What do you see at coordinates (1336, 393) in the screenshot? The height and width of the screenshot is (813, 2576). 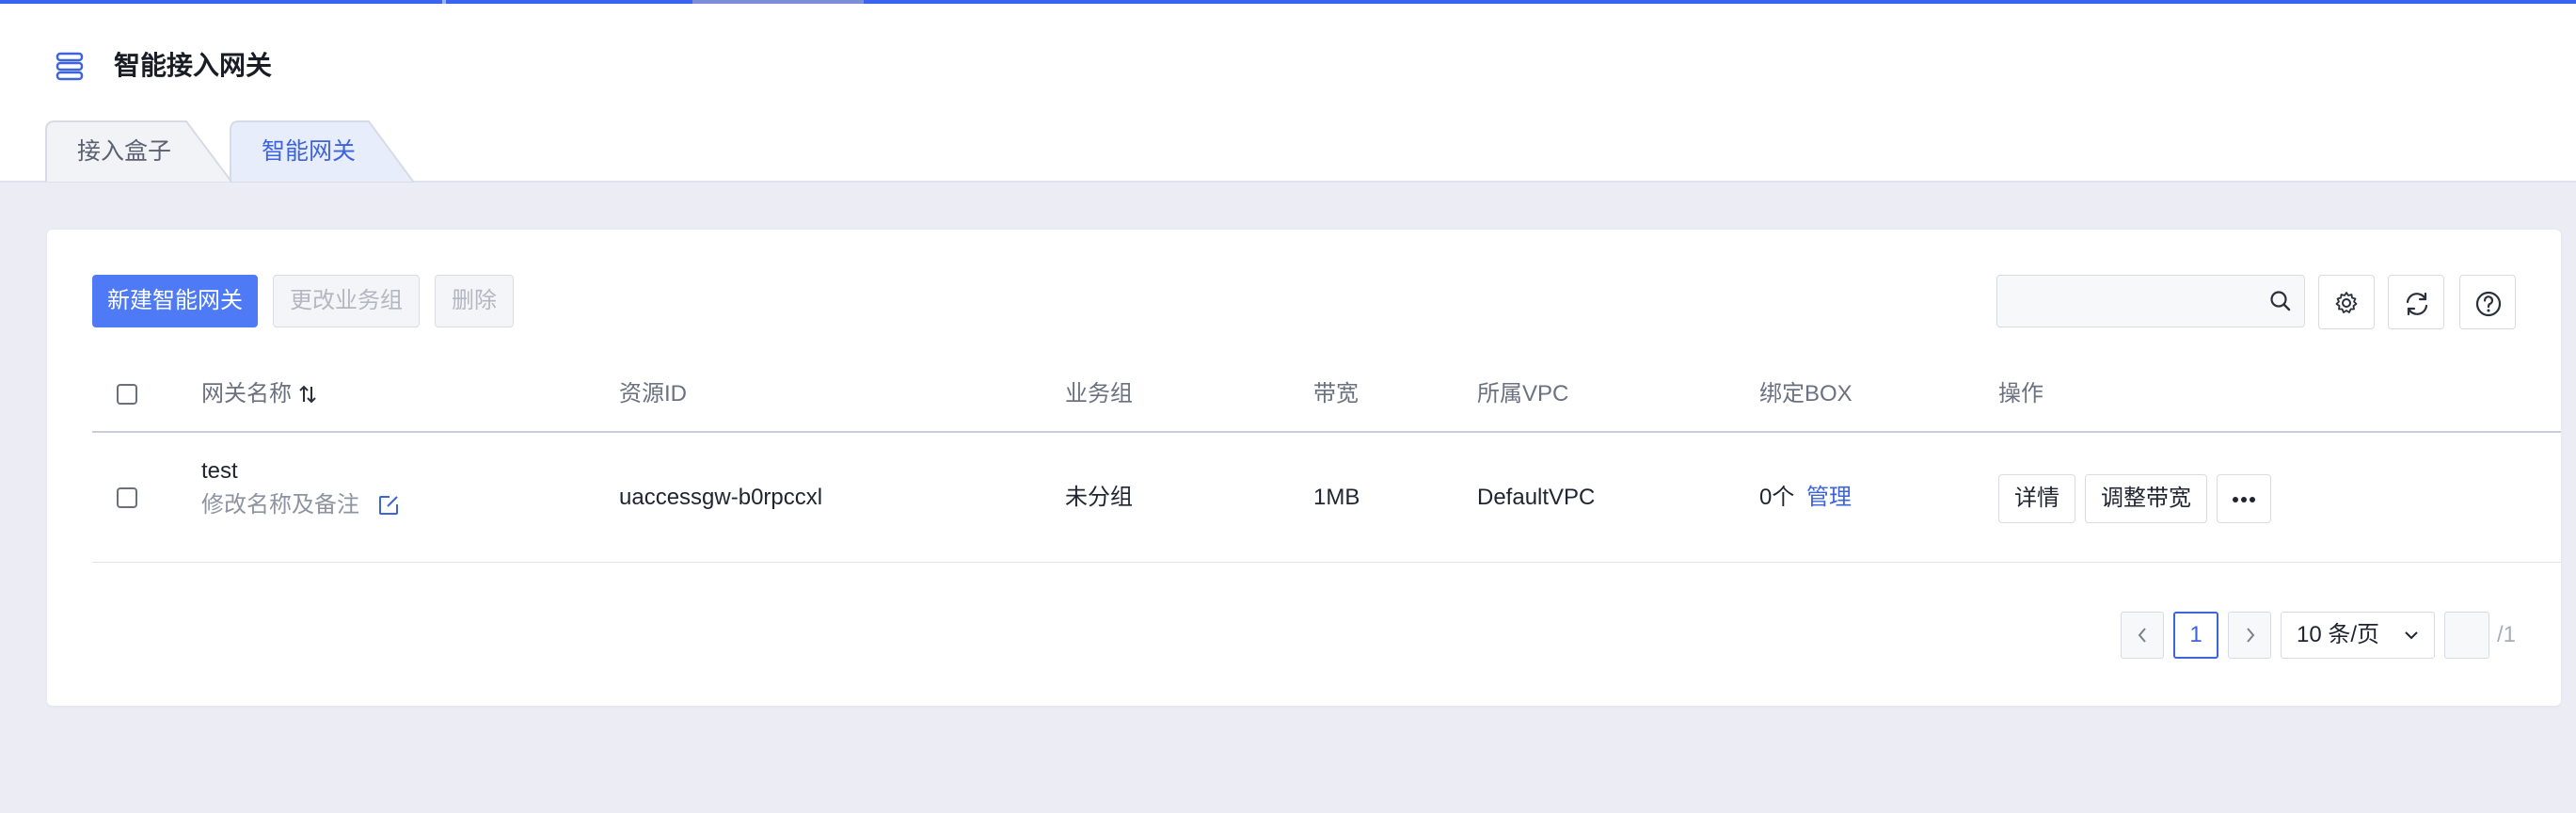 I see `column-header-bandwidth: 带宽` at bounding box center [1336, 393].